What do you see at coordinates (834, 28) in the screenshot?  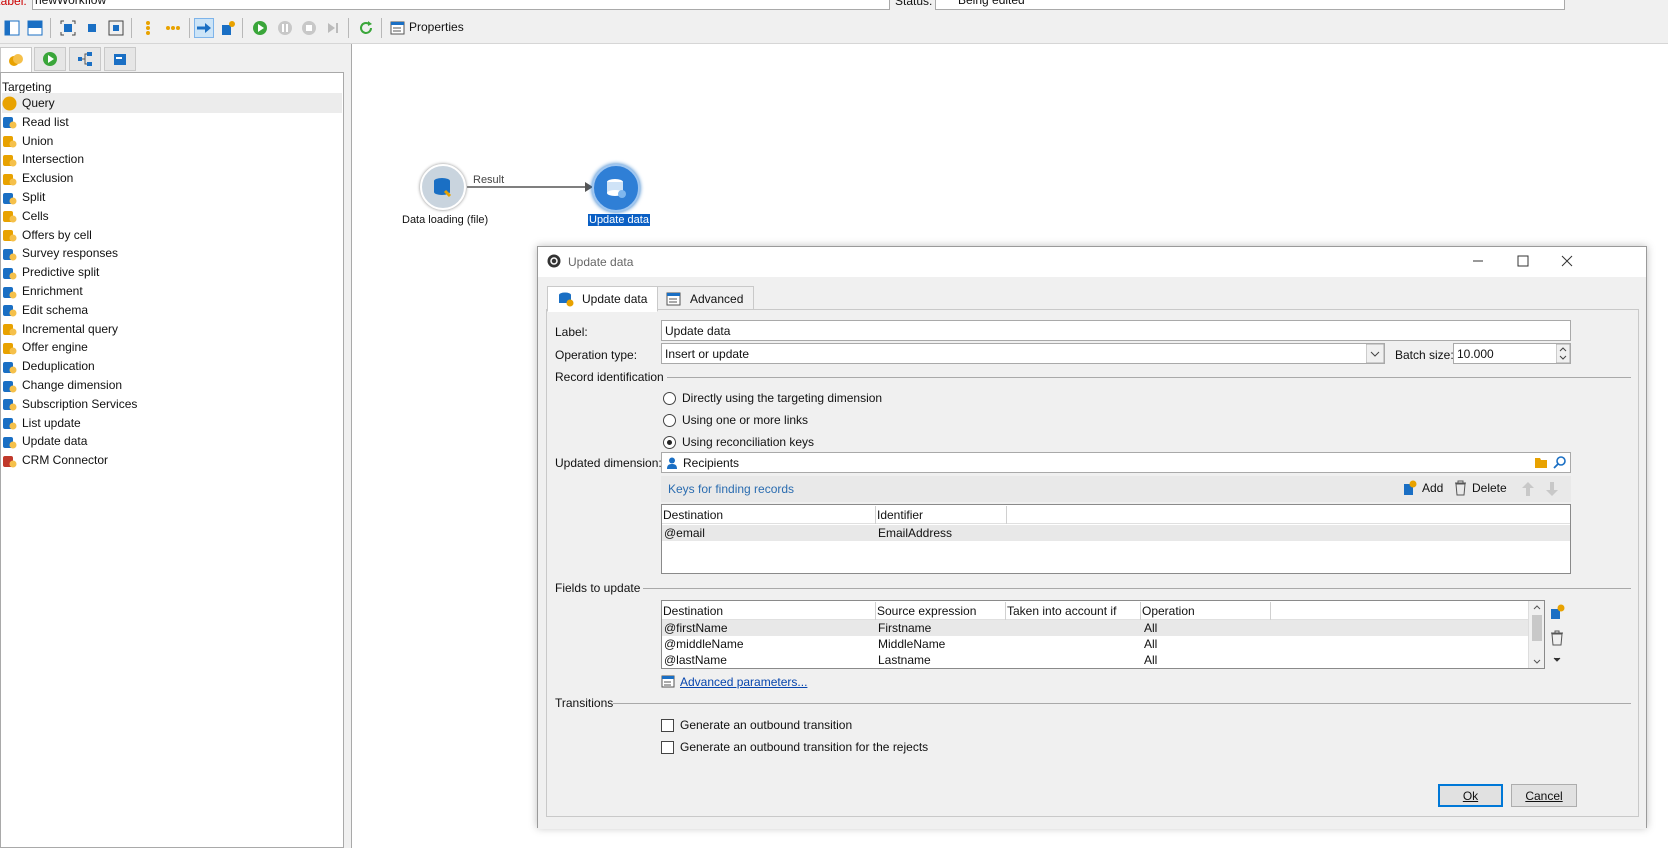 I see `workflow-toolbar: Properties` at bounding box center [834, 28].